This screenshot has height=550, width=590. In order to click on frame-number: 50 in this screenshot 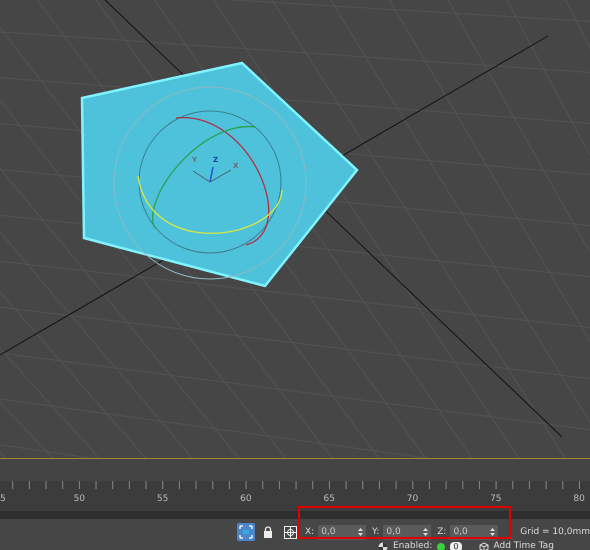, I will do `click(80, 499)`.